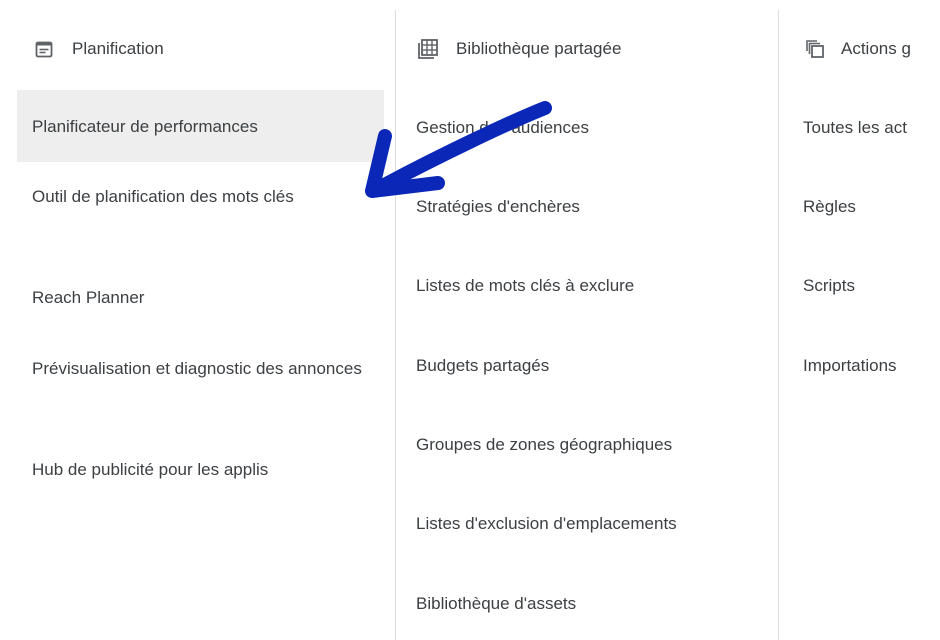 The image size is (940, 640). What do you see at coordinates (163, 196) in the screenshot?
I see `menu-item-label: Outil de planification des mots clés` at bounding box center [163, 196].